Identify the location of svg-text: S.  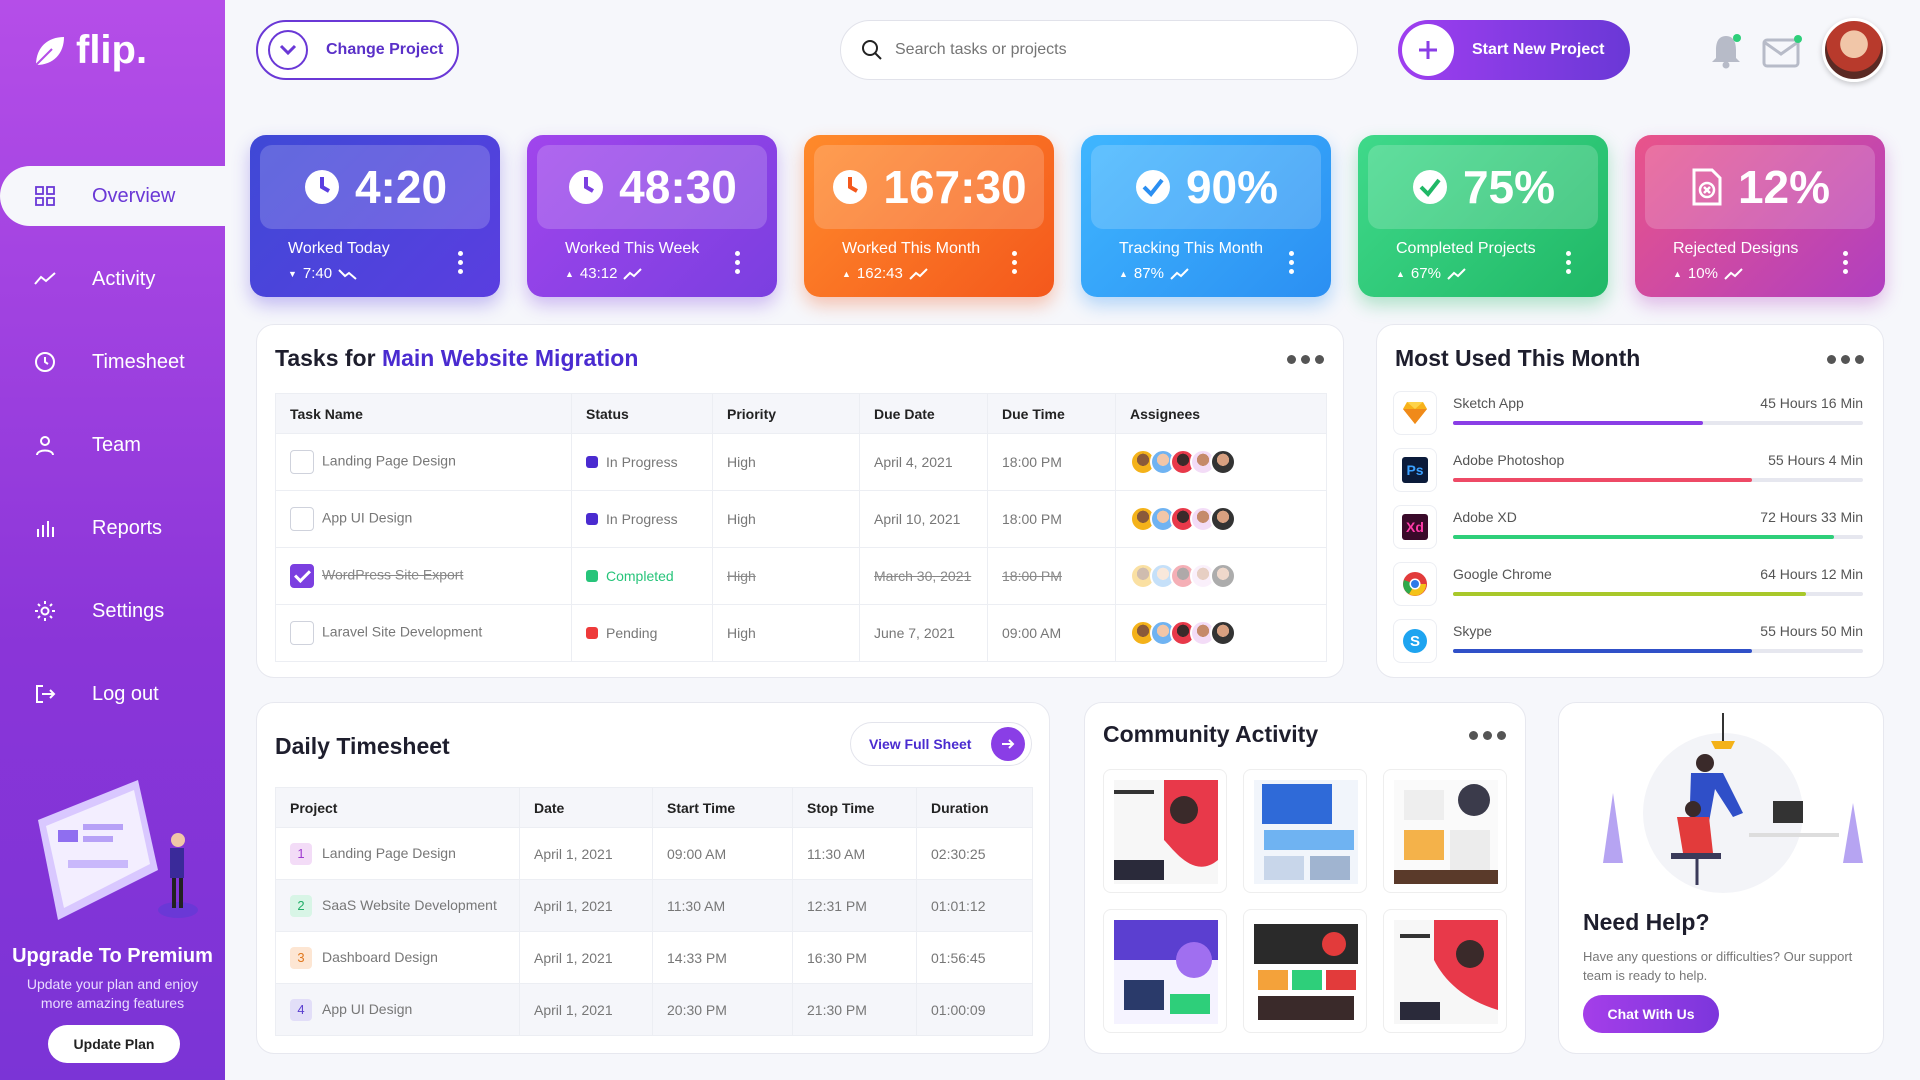
(1415, 641).